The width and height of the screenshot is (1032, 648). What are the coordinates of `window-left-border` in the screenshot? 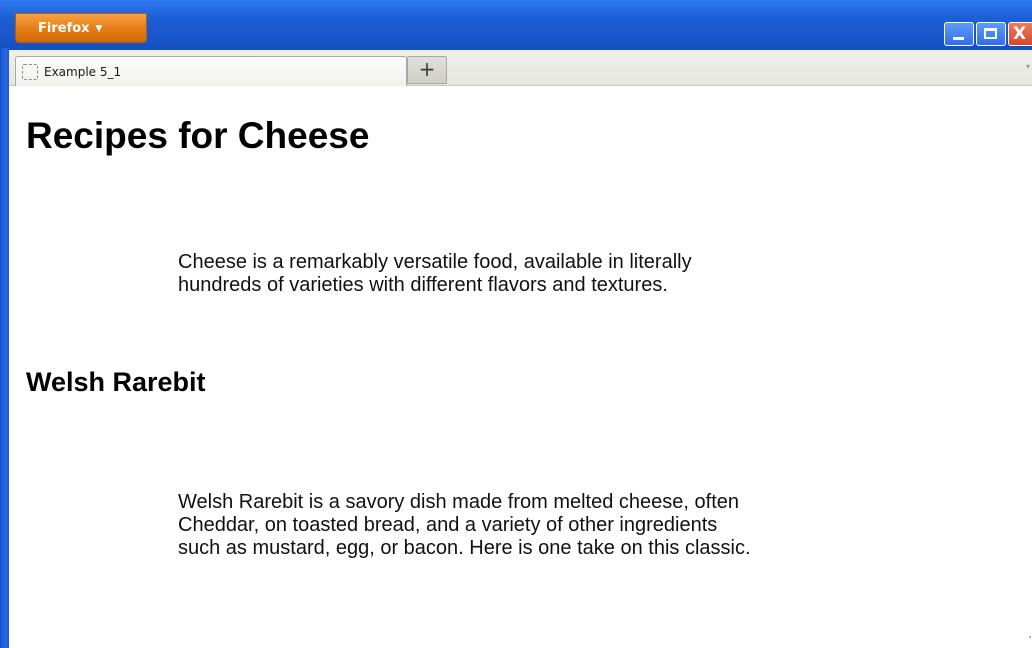 It's located at (4, 348).